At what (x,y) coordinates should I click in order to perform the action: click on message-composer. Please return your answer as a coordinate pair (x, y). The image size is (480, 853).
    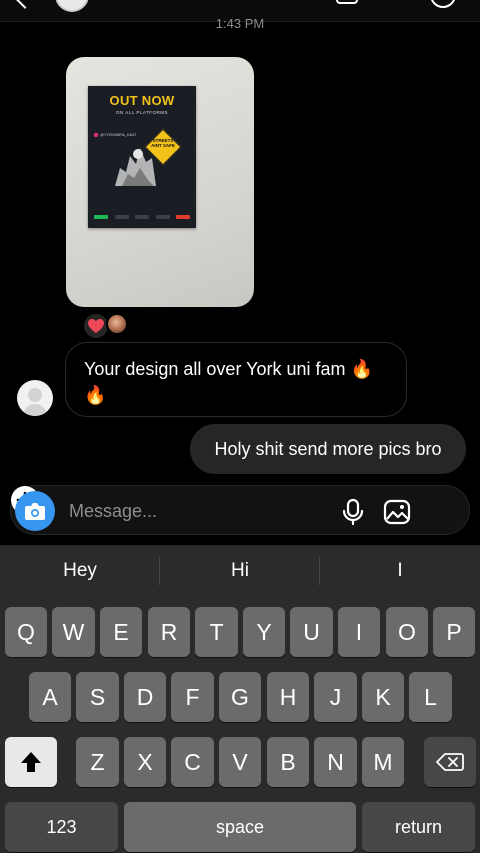
    Looking at the image, I should click on (240, 510).